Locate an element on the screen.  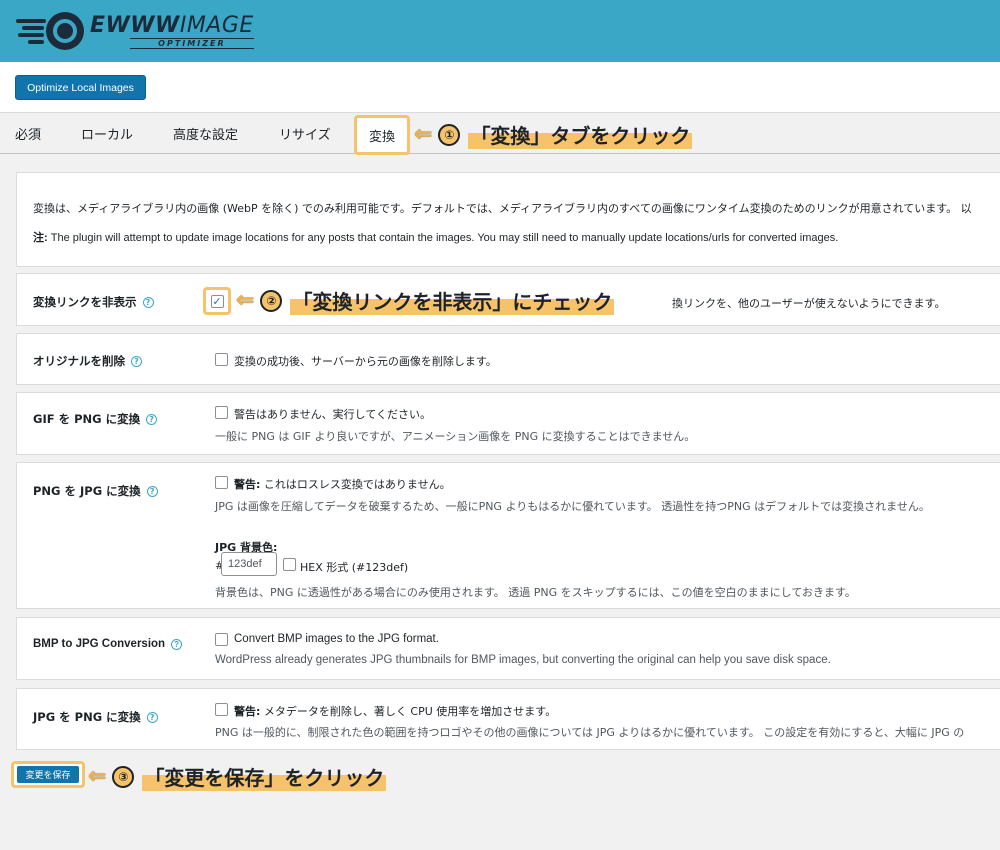
step-number: ② is located at coordinates (271, 300).